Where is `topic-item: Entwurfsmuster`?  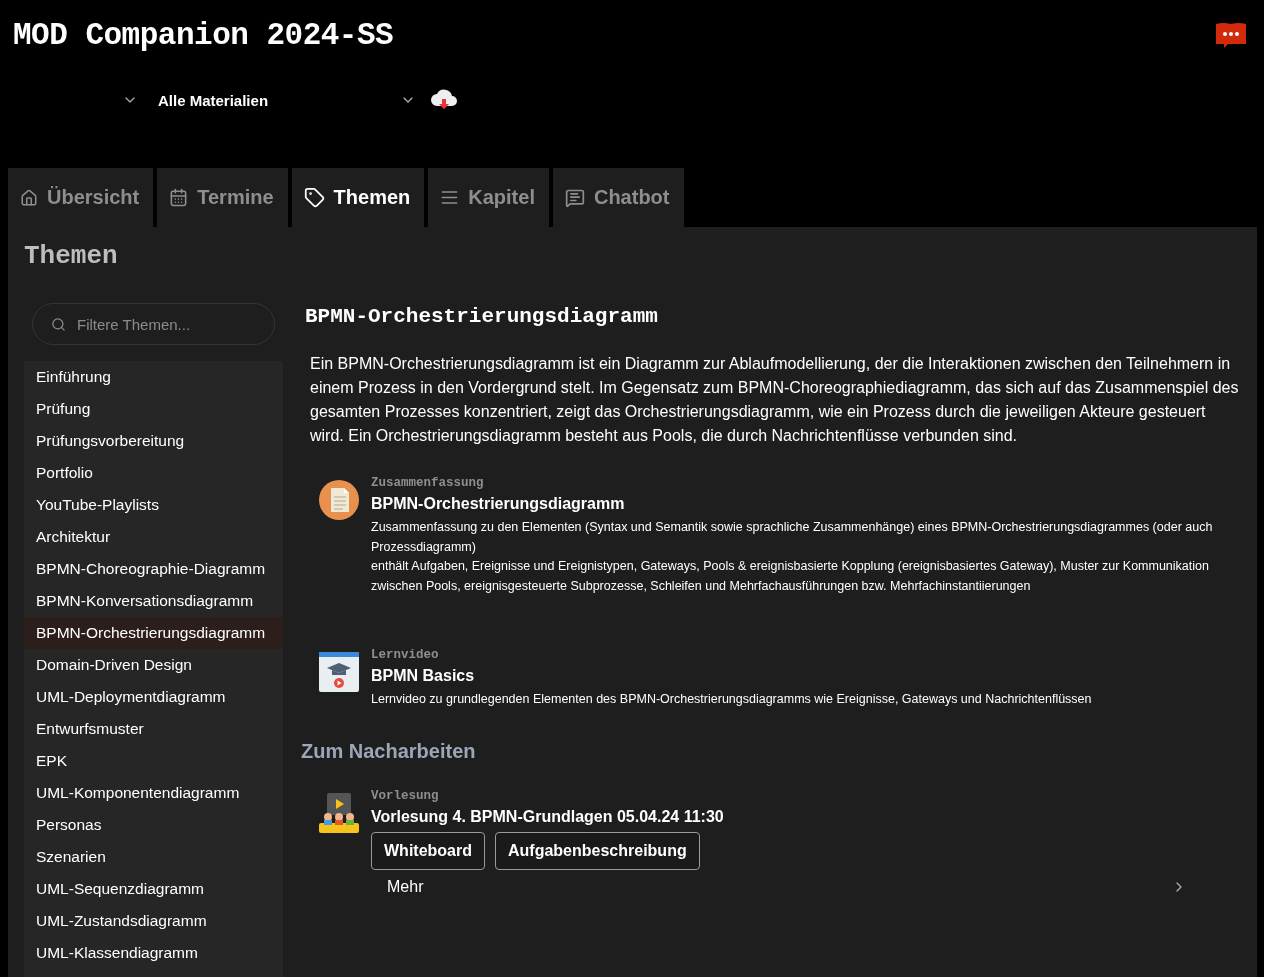 topic-item: Entwurfsmuster is located at coordinates (153, 729).